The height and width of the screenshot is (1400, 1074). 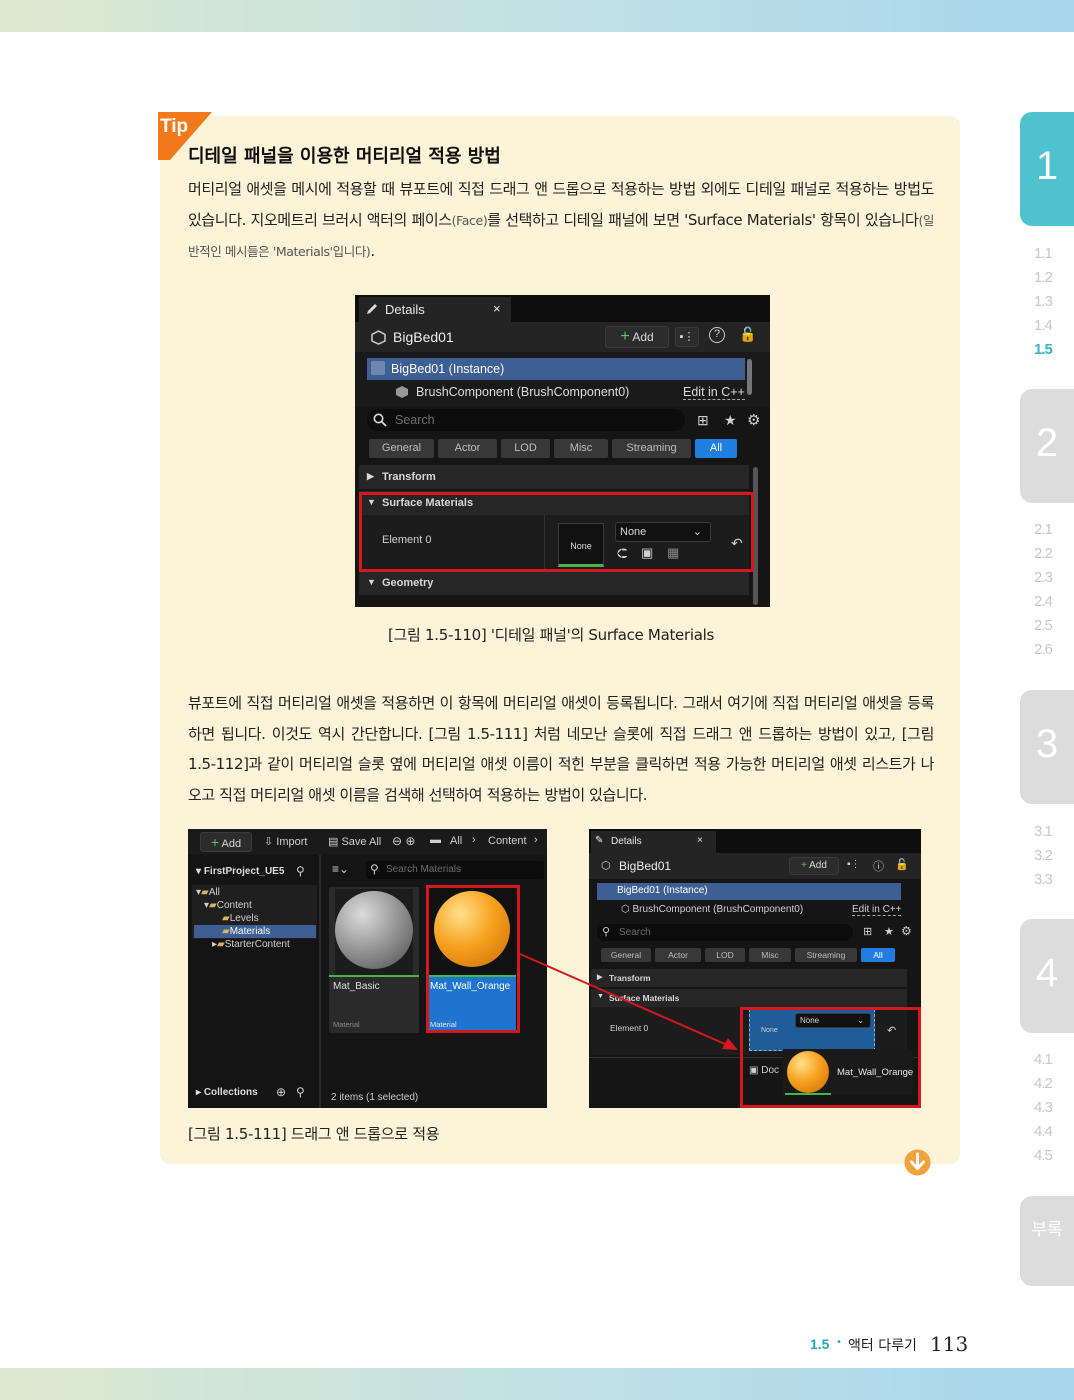 I want to click on history-icons: ⊖ ⊕, so click(x=403, y=841).